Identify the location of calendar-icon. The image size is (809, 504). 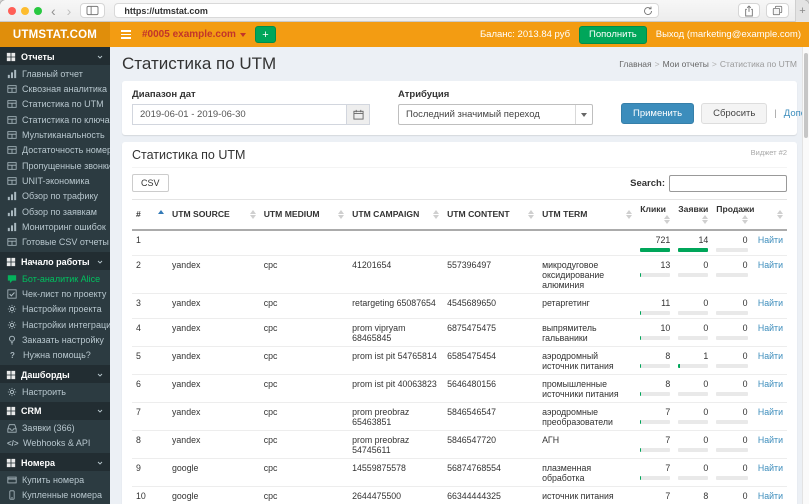
(358, 114).